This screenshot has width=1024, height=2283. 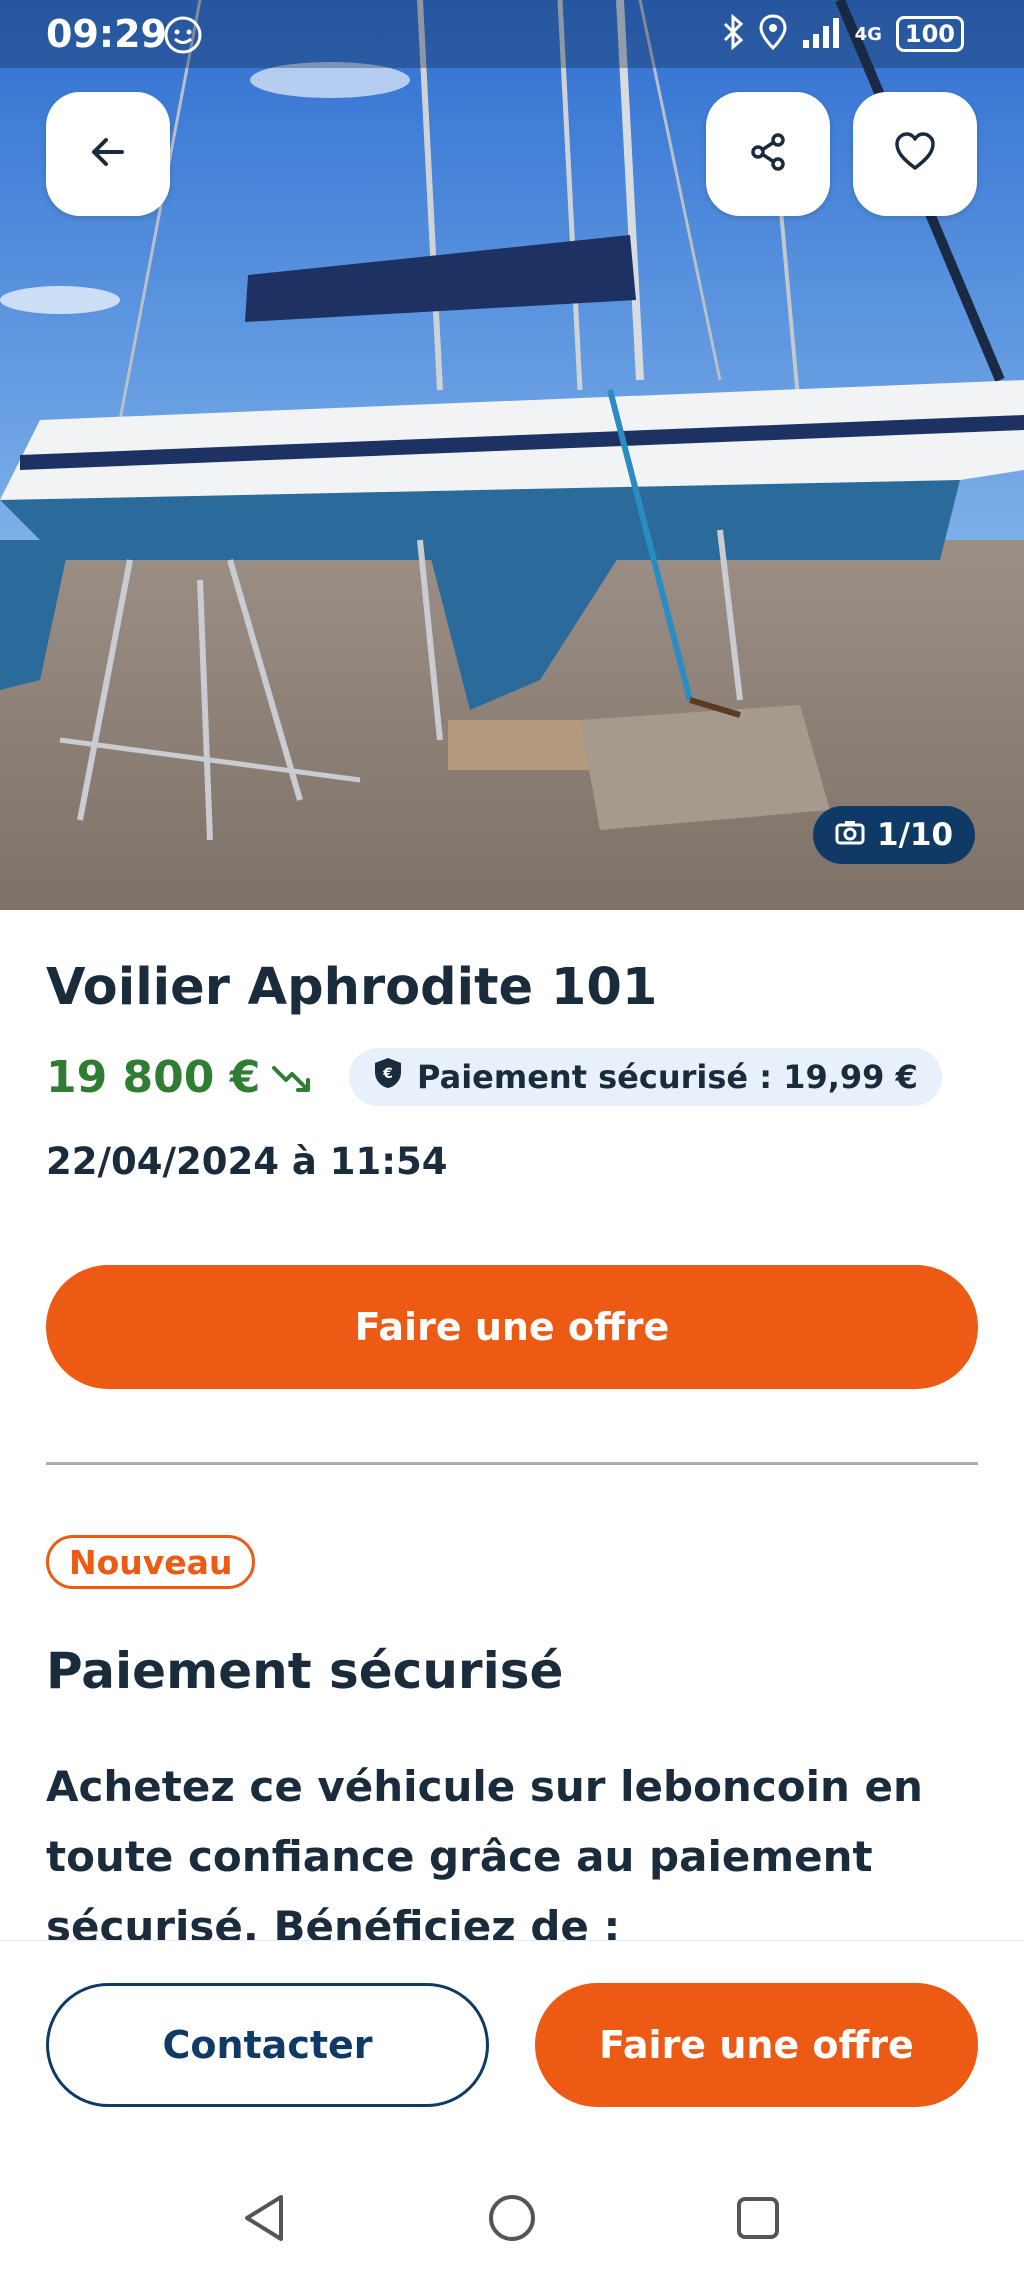 I want to click on secure-payment-text: Paiement sécurisé : 19,99 €, so click(x=667, y=1077).